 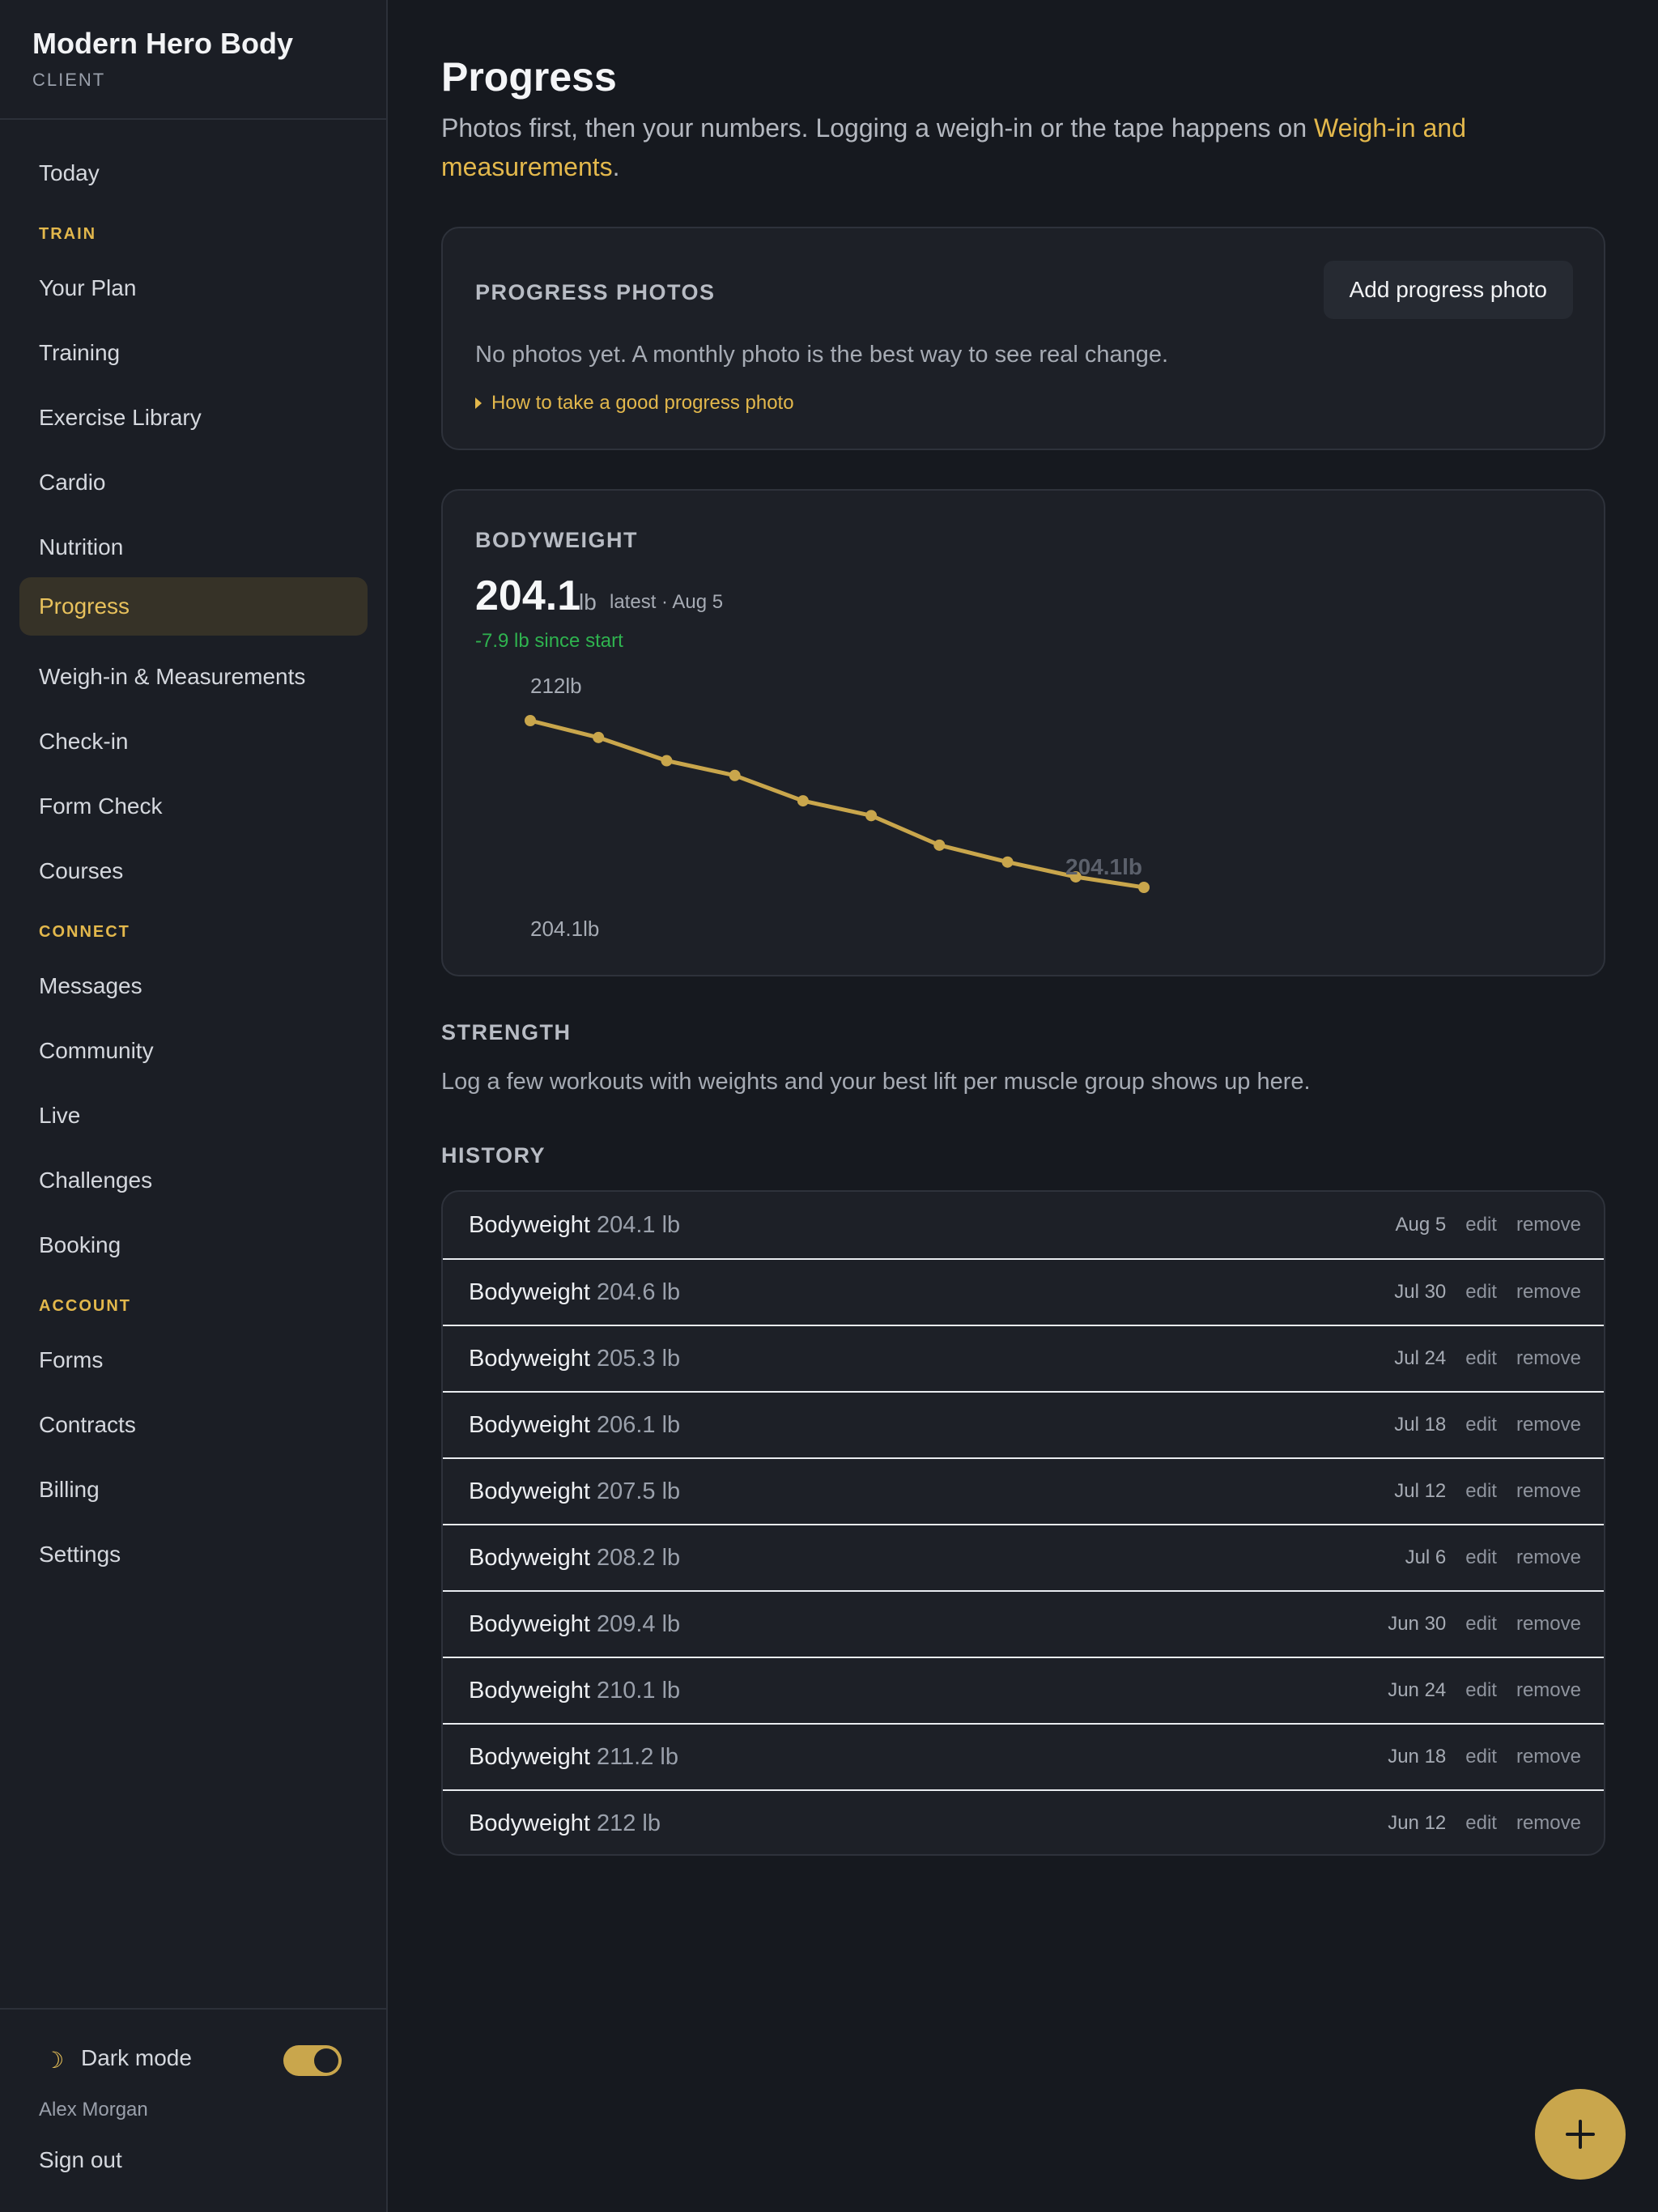 I want to click on sidebar-item-check-in: Check-in, so click(x=193, y=742).